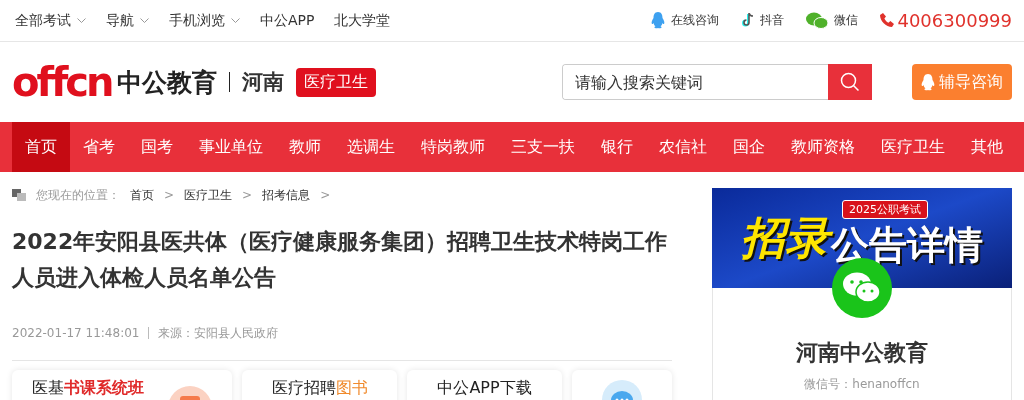 The height and width of the screenshot is (400, 1024). I want to click on nav-tab: 国考, so click(157, 147).